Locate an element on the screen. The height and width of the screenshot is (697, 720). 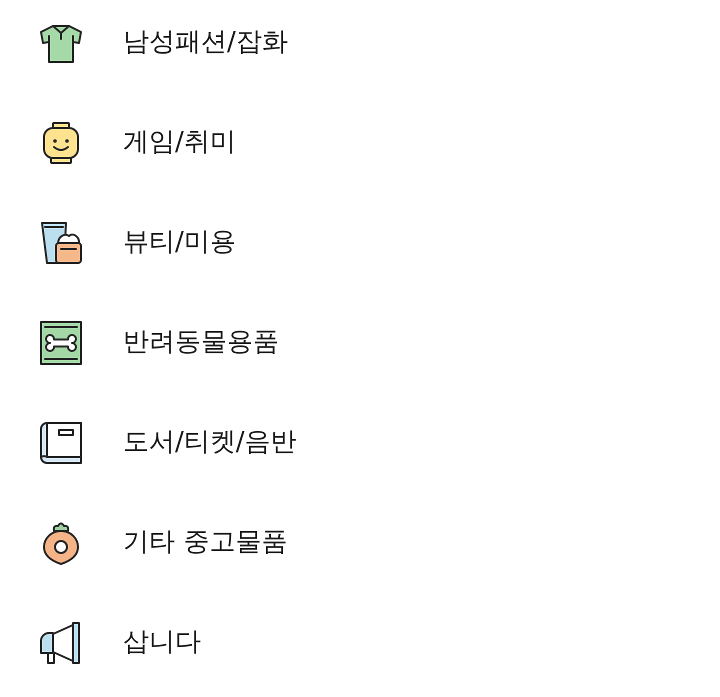
category-item: 게임/취미 is located at coordinates (137, 143).